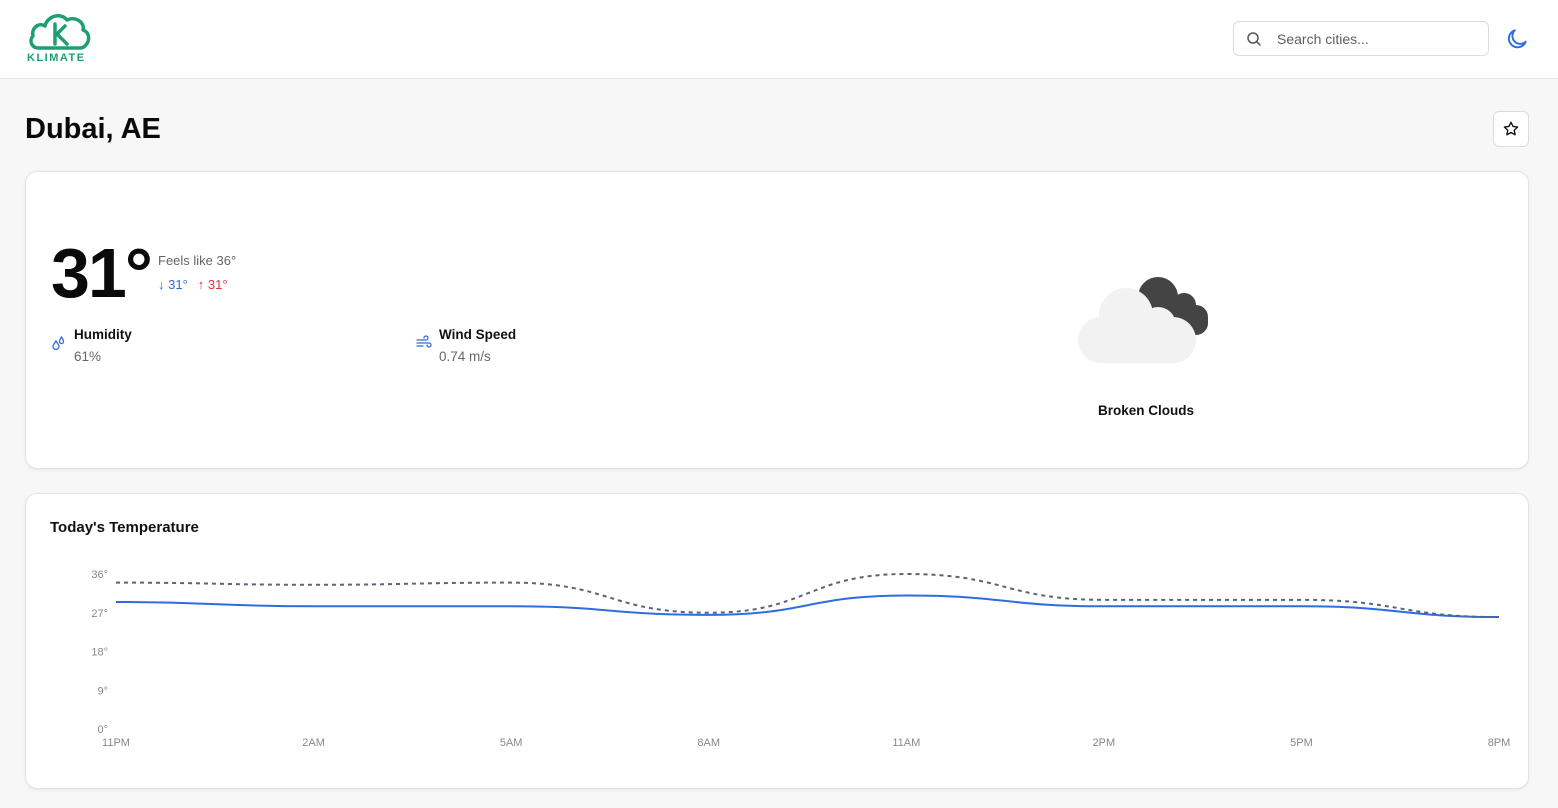  Describe the element at coordinates (58, 343) in the screenshot. I see `droplets-icon` at that location.